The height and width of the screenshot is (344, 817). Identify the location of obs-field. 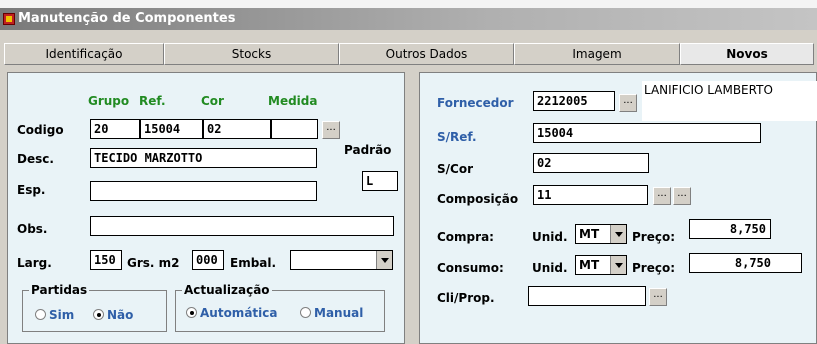
(242, 226).